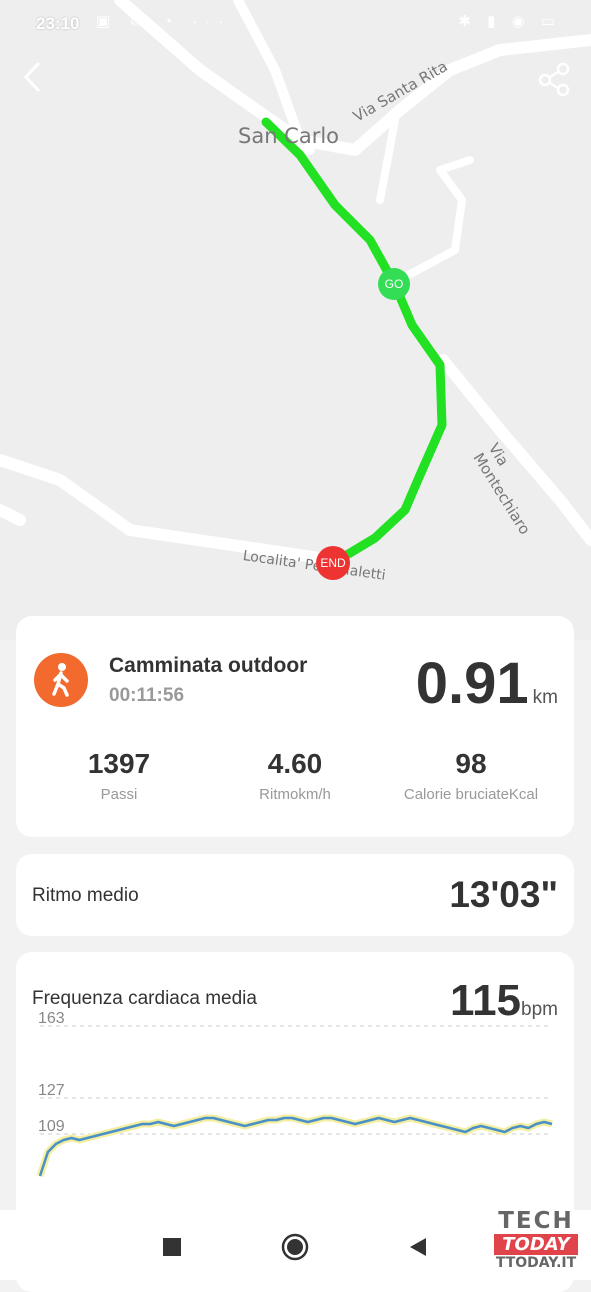 The width and height of the screenshot is (591, 1292). What do you see at coordinates (58, 23) in the screenshot?
I see `status-time: 23:10` at bounding box center [58, 23].